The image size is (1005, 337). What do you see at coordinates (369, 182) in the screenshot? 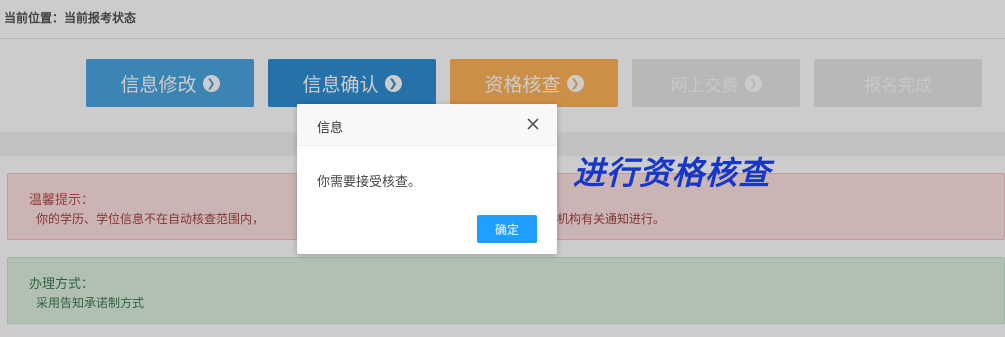
I see `dialog-message: 你需要接受核查。` at bounding box center [369, 182].